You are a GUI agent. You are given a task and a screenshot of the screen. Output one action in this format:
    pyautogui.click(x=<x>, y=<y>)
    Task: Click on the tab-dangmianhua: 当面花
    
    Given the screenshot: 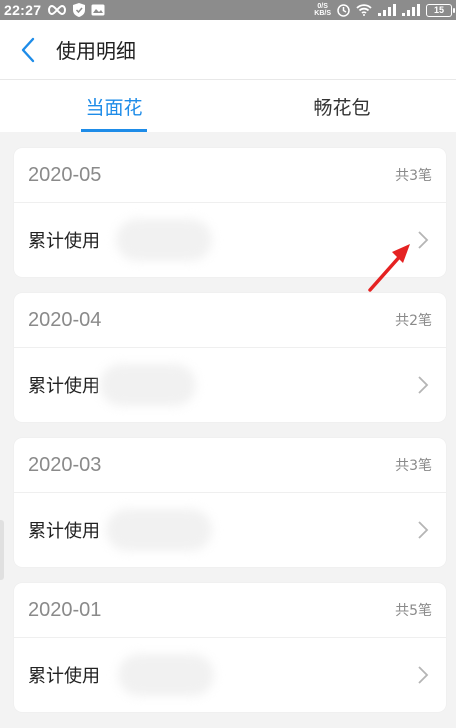 What is the action you would take?
    pyautogui.click(x=114, y=106)
    